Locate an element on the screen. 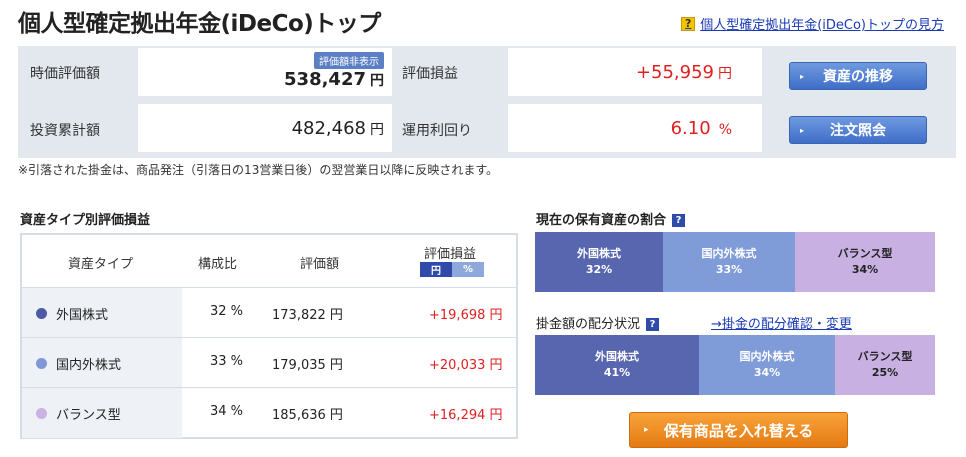 This screenshot has height=457, width=966. asset-table-title: 資産タイプ別評価損益 is located at coordinates (85, 220).